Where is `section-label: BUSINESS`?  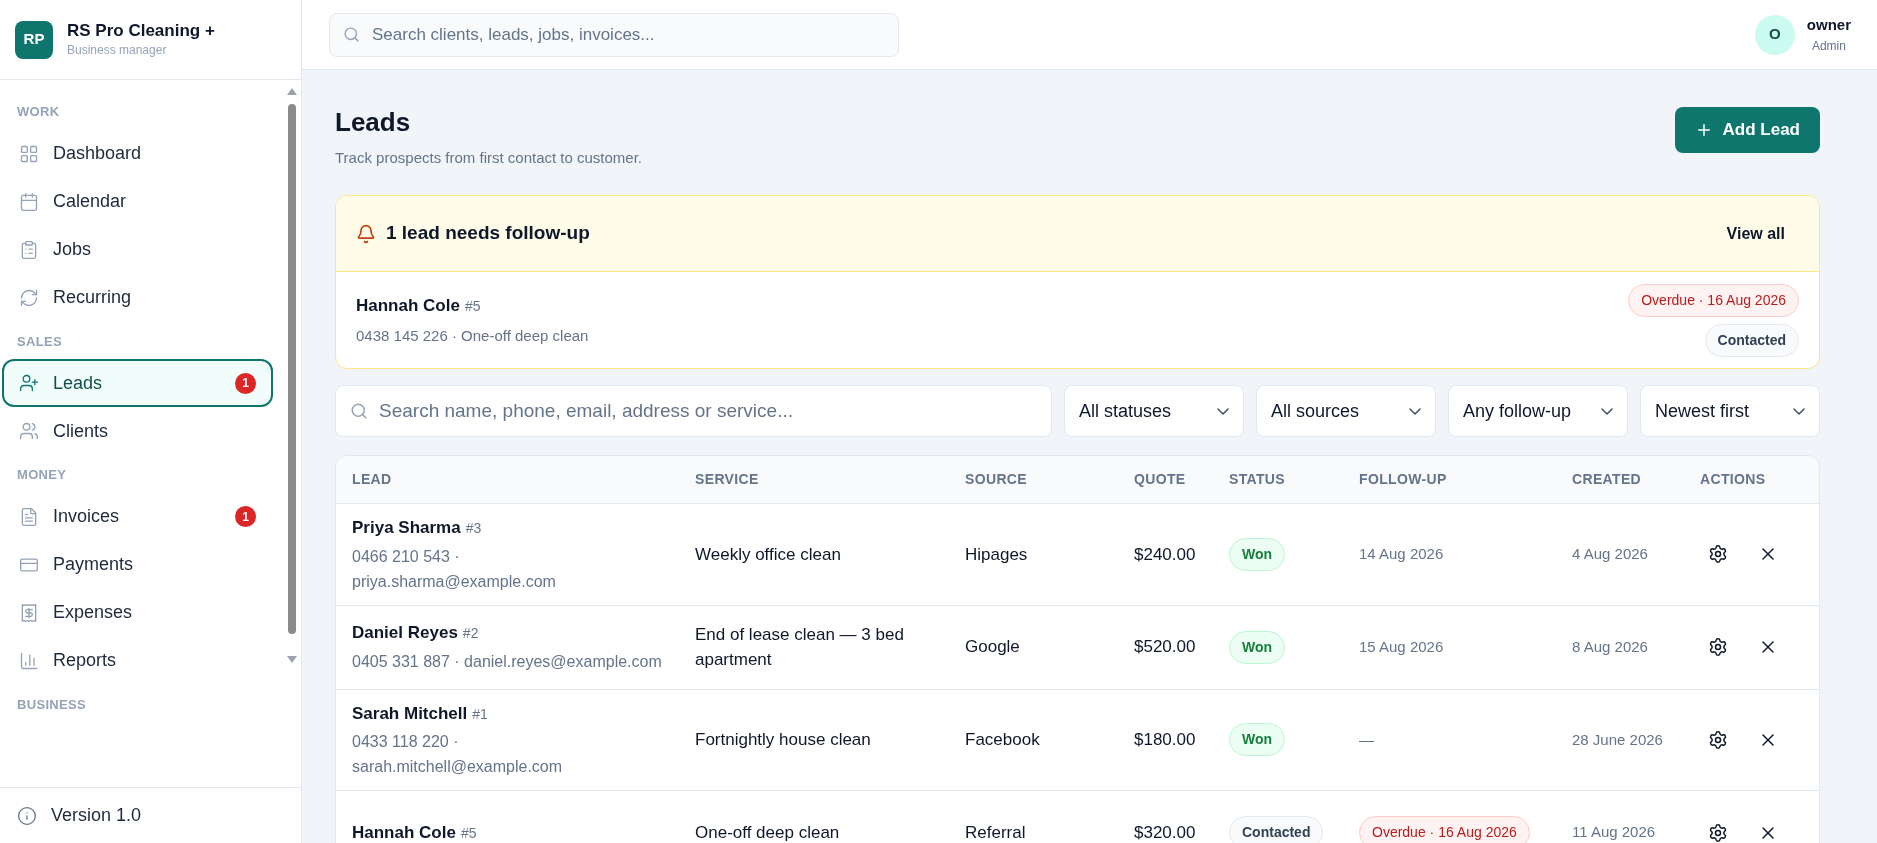 section-label: BUSINESS is located at coordinates (52, 704).